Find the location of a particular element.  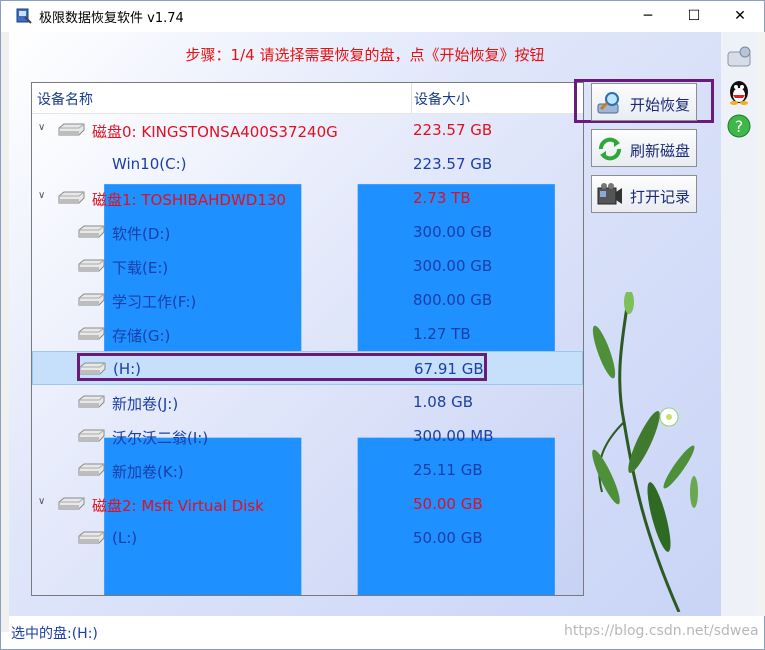

minimize-button: ─ is located at coordinates (648, 16).